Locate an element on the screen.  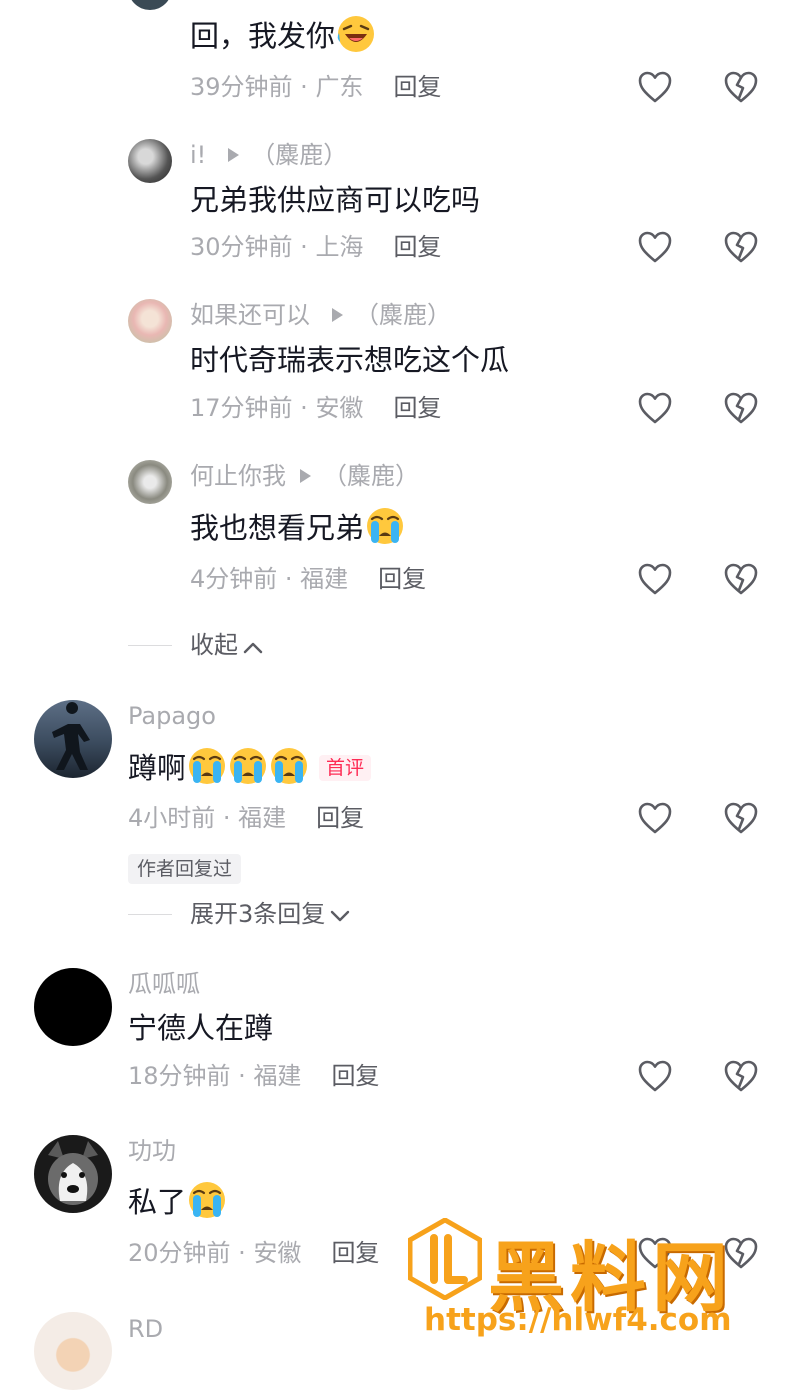
collapse-replies-button: 收起 is located at coordinates (196, 645).